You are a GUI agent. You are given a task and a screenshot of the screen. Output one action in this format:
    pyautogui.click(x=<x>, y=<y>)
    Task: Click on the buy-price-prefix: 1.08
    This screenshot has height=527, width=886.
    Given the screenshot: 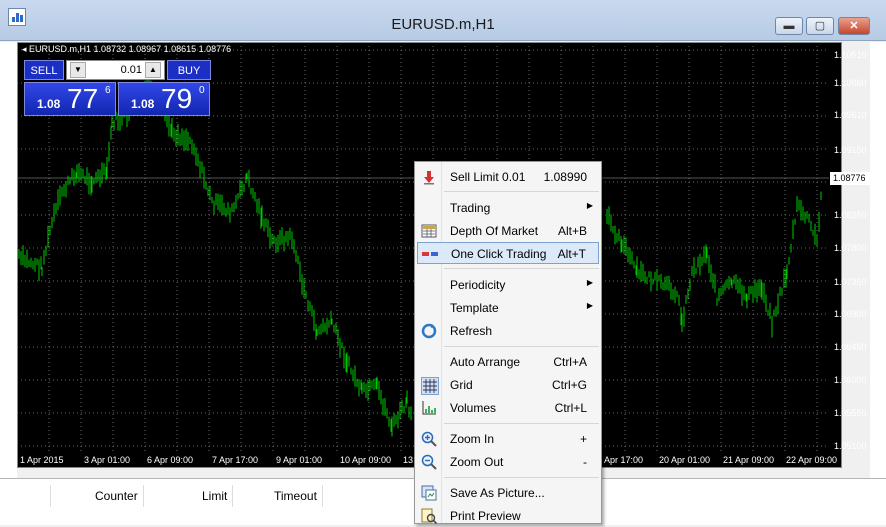 What is the action you would take?
    pyautogui.click(x=143, y=104)
    